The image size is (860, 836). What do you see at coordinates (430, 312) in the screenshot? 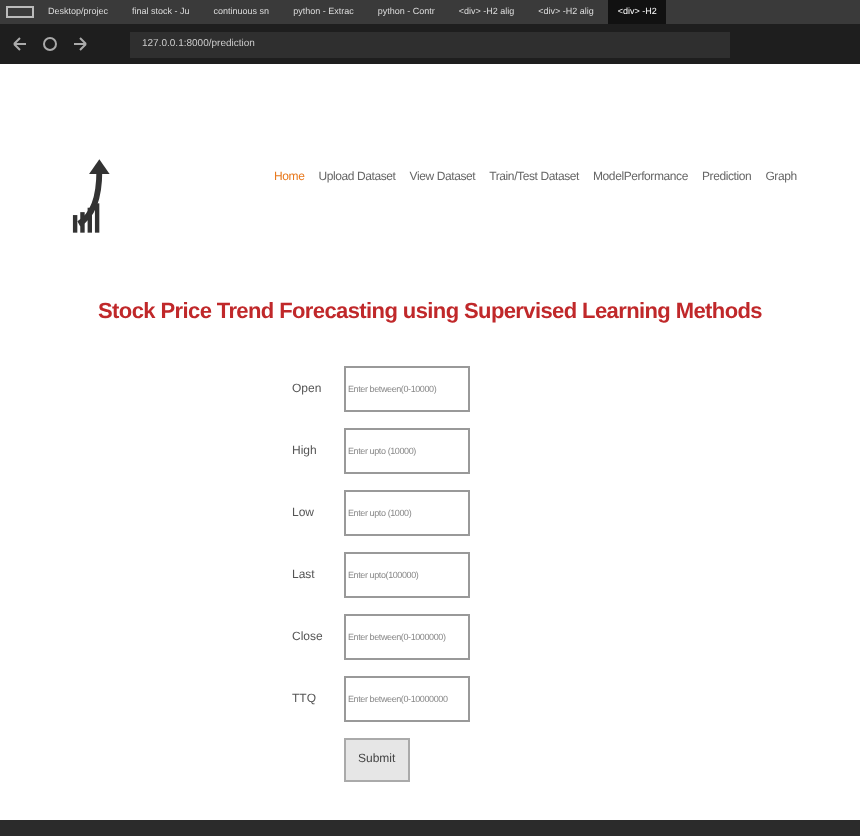
I see `page-title: Stock Price Trend Forecasting using Supervised Learning Methods` at bounding box center [430, 312].